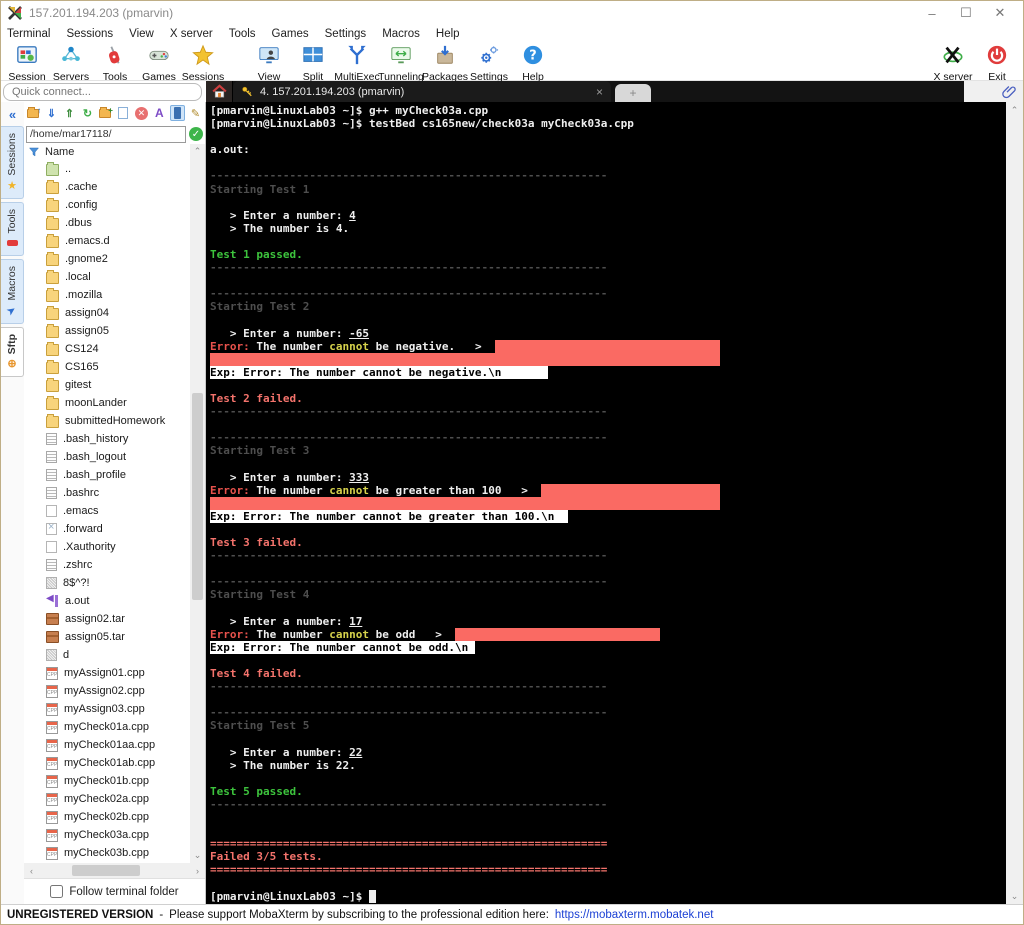  Describe the element at coordinates (107, 529) in the screenshot. I see `file-row: .forward` at that location.